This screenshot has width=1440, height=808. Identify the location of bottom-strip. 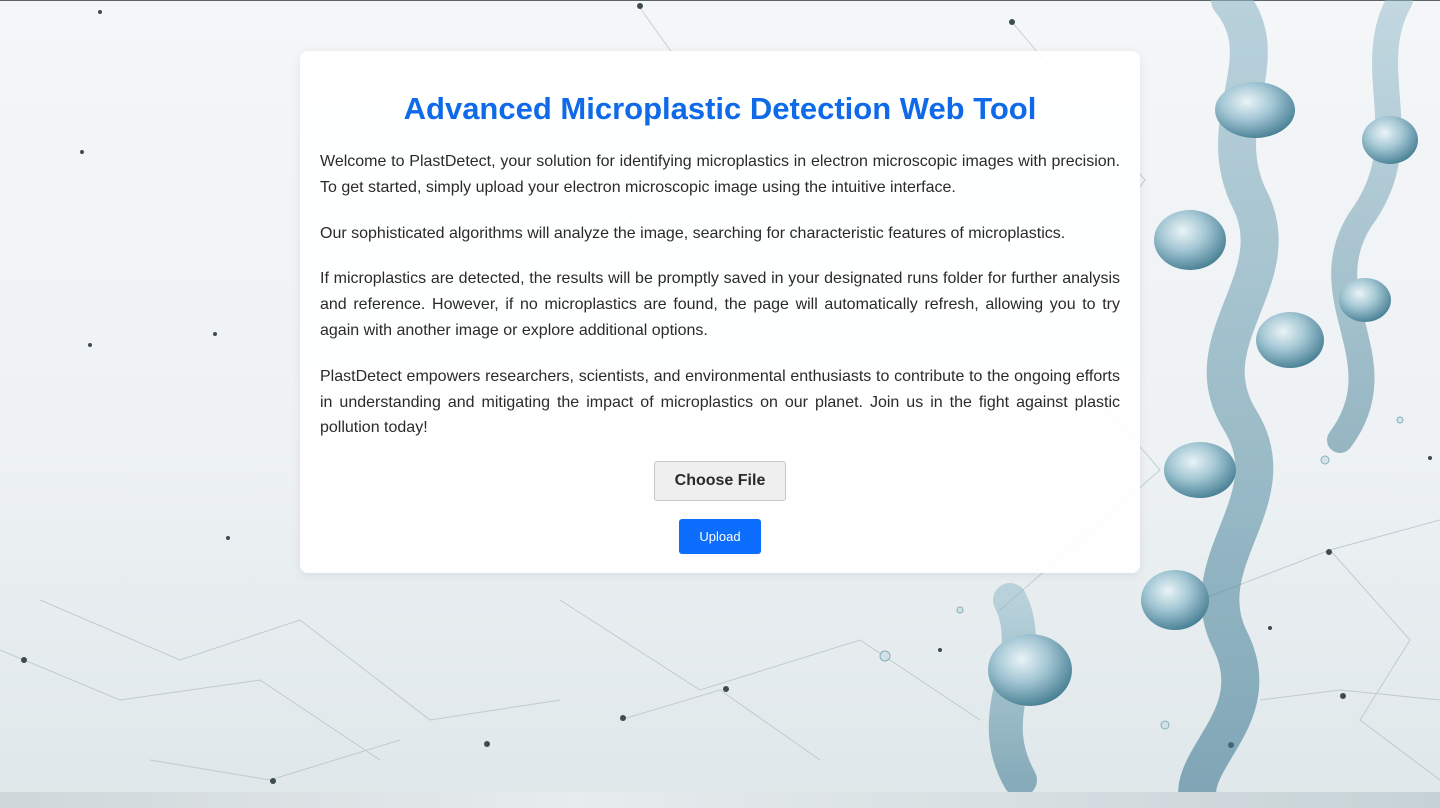
(720, 800).